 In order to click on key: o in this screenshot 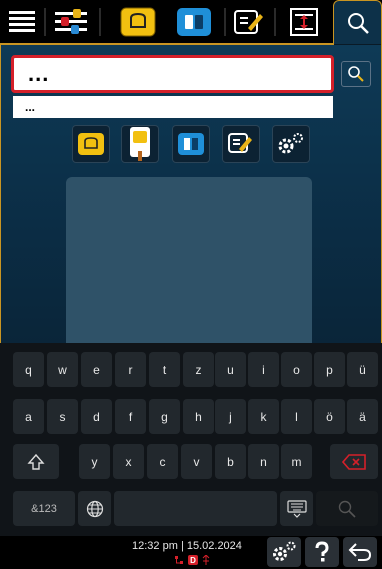, I will do `click(296, 369)`.